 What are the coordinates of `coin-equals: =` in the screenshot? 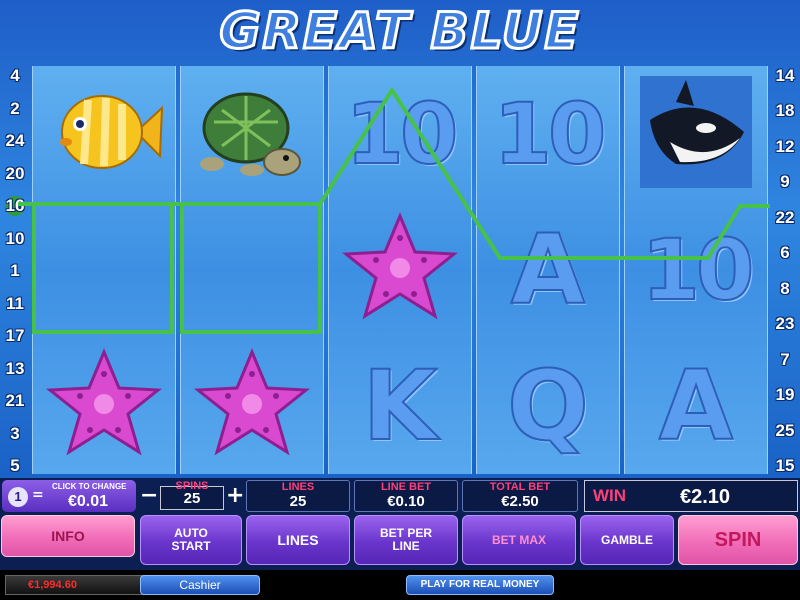 It's located at (38, 495).